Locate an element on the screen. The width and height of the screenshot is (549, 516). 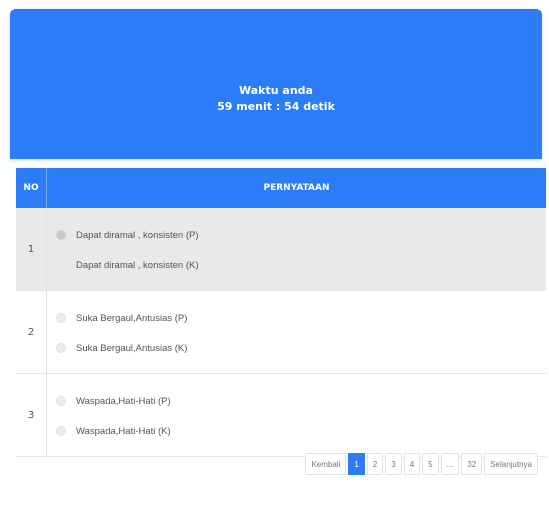
option-label: Suka Bergaul,Antusias (K) is located at coordinates (132, 348).